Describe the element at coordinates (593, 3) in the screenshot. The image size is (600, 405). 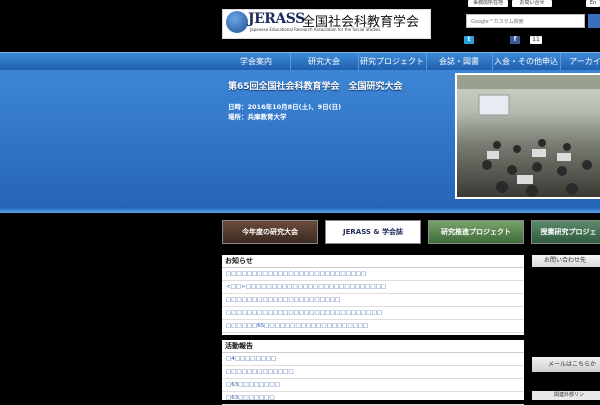
I see `top-link-english: En` at that location.